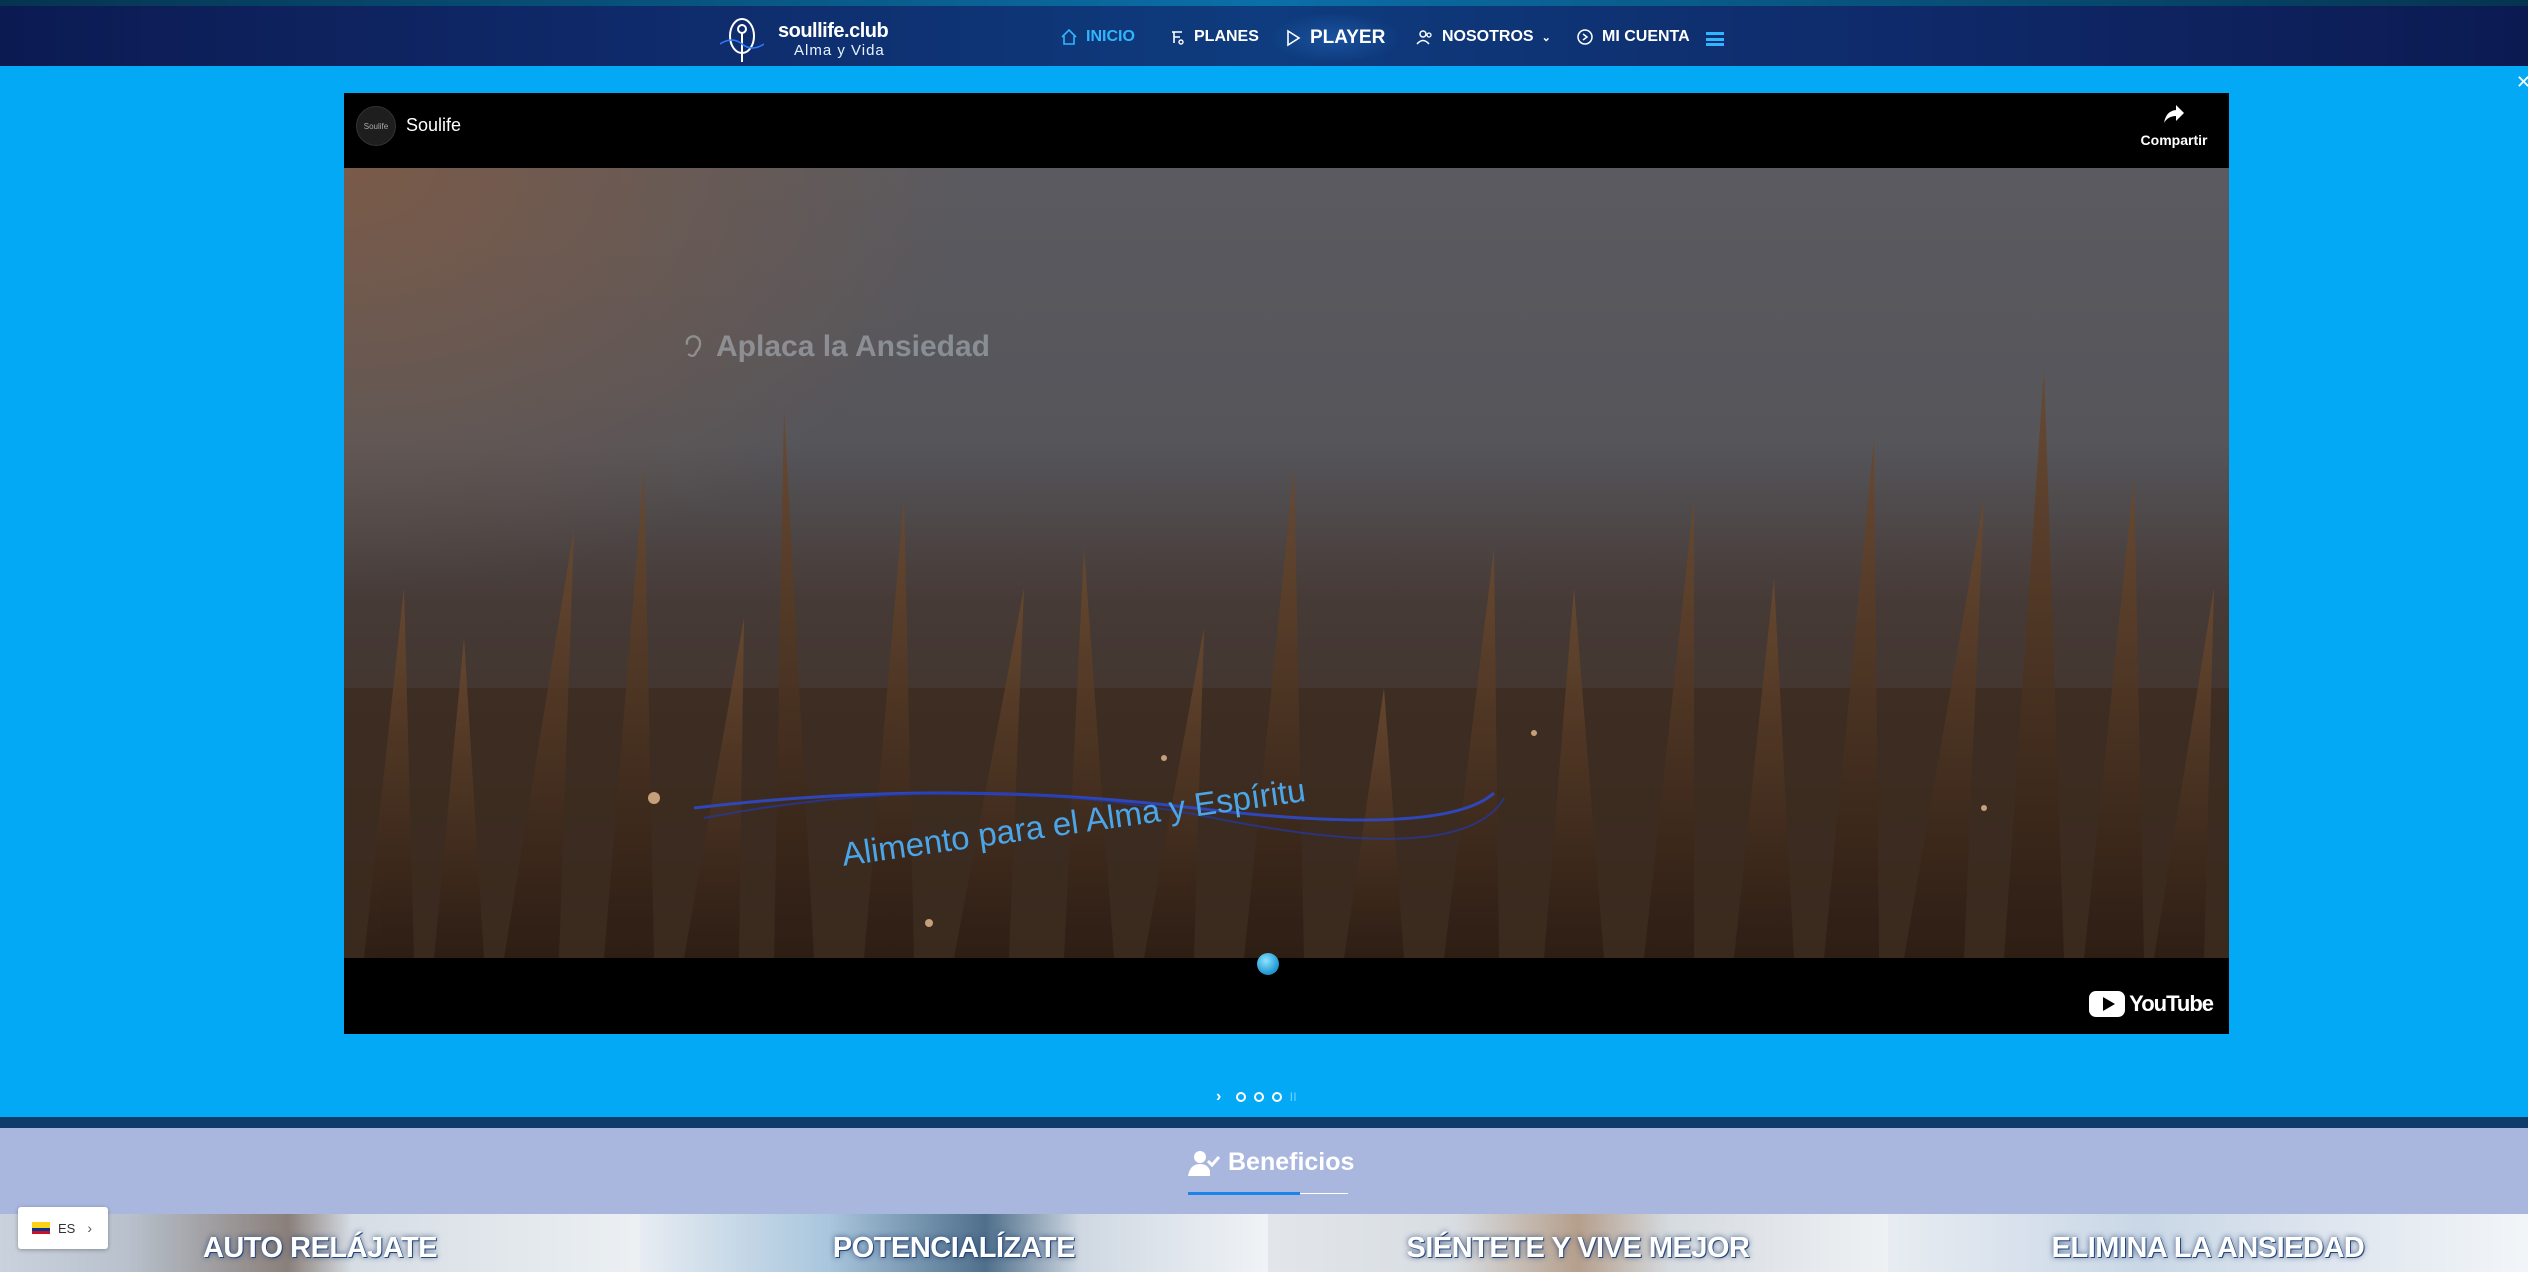 This screenshot has height=1272, width=2528. What do you see at coordinates (1348, 37) in the screenshot?
I see `nav-label-player: PLAYER` at bounding box center [1348, 37].